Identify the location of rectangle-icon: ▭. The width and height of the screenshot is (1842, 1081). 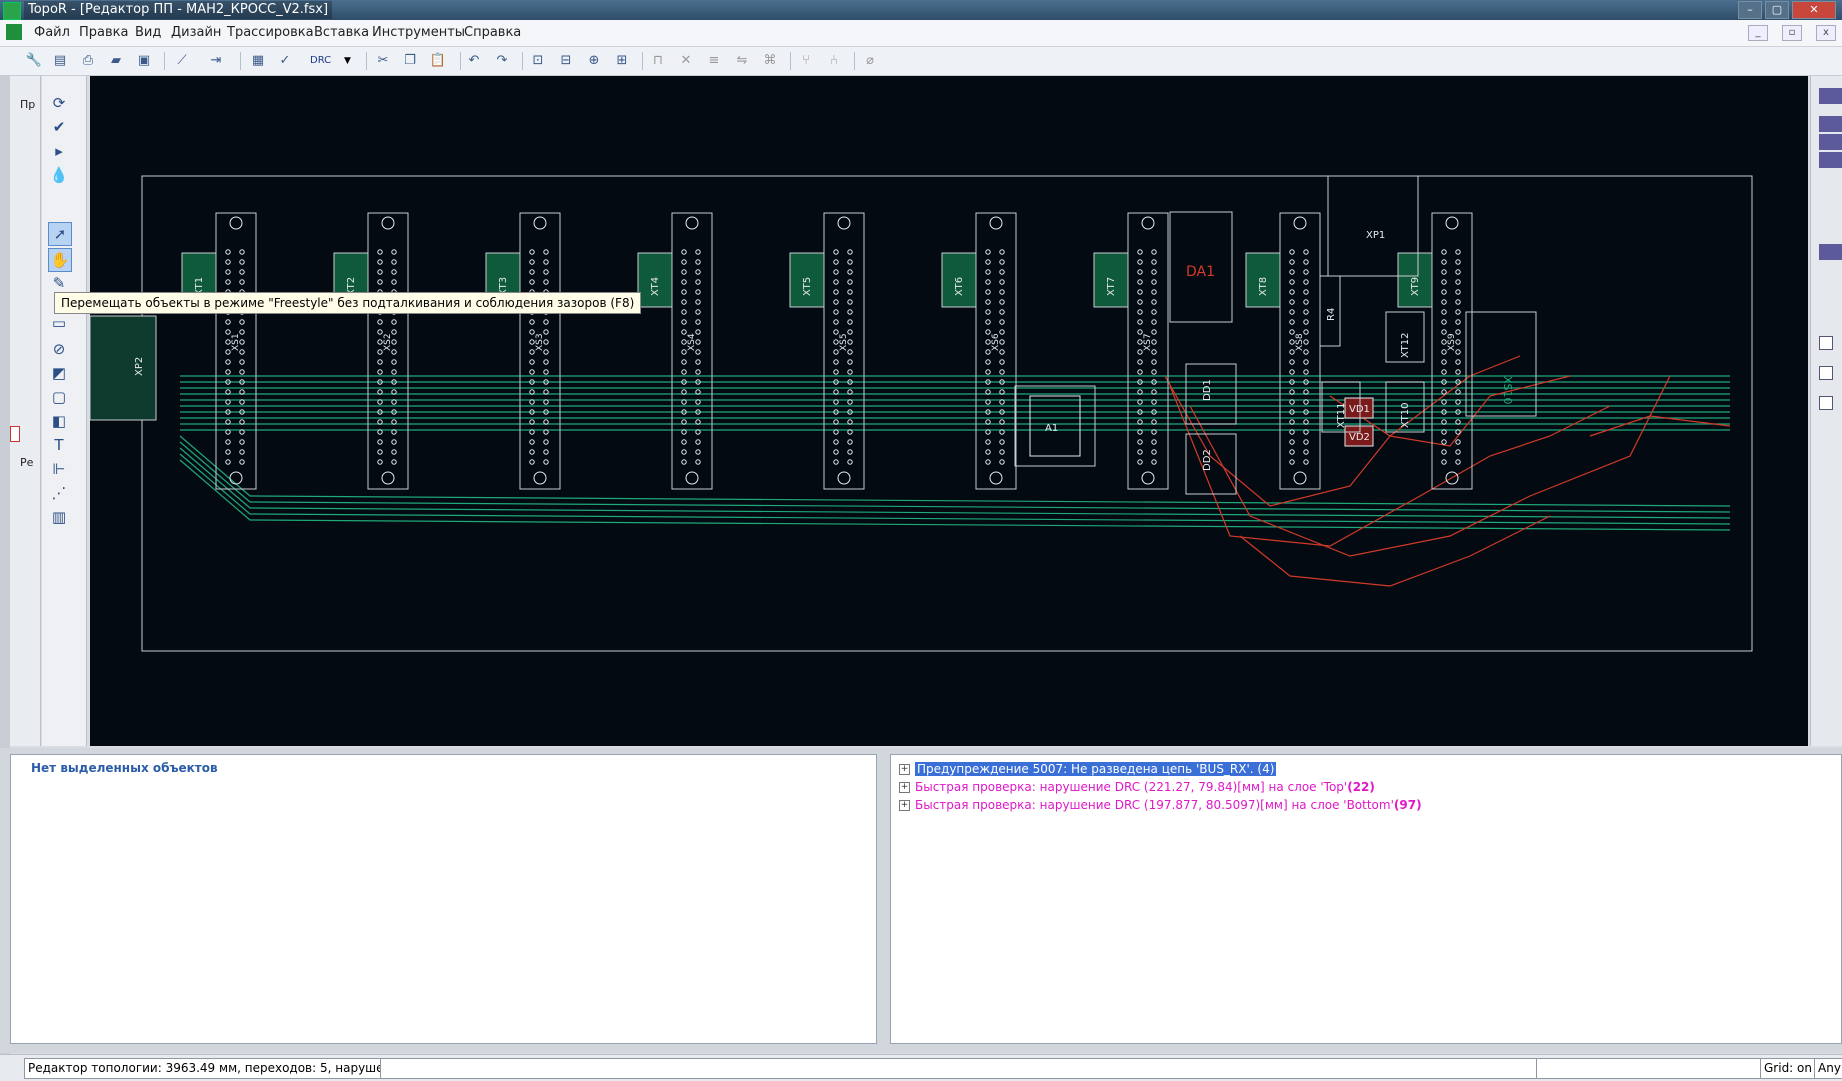
(59, 323).